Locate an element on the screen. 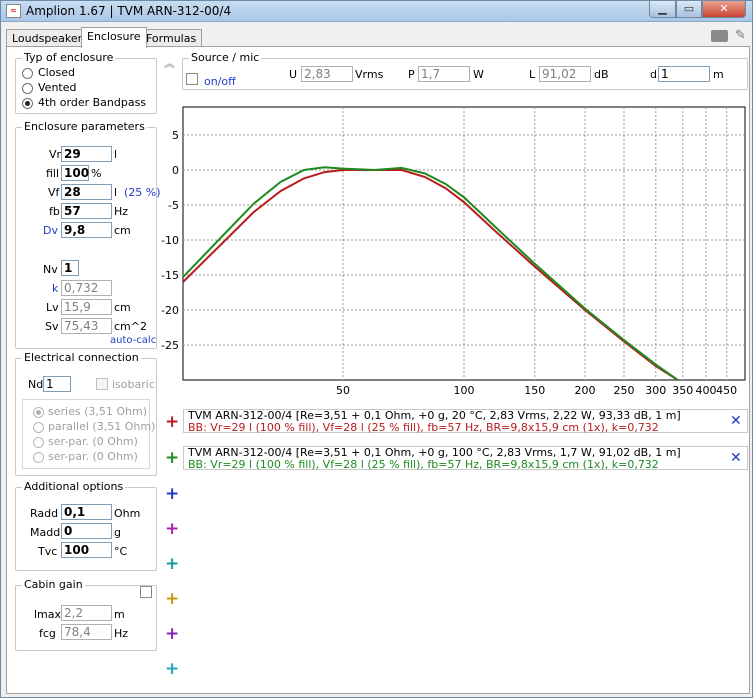 The height and width of the screenshot is (698, 753). lv-unit: cm is located at coordinates (122, 307).